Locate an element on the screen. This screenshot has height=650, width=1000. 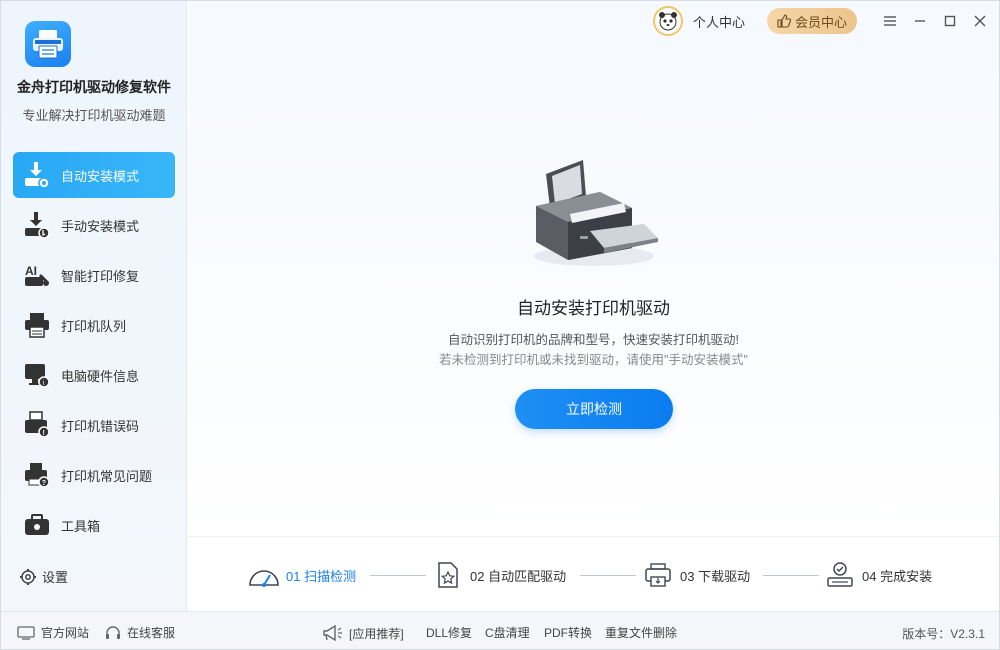
official-site-label: 官方网站 is located at coordinates (65, 633).